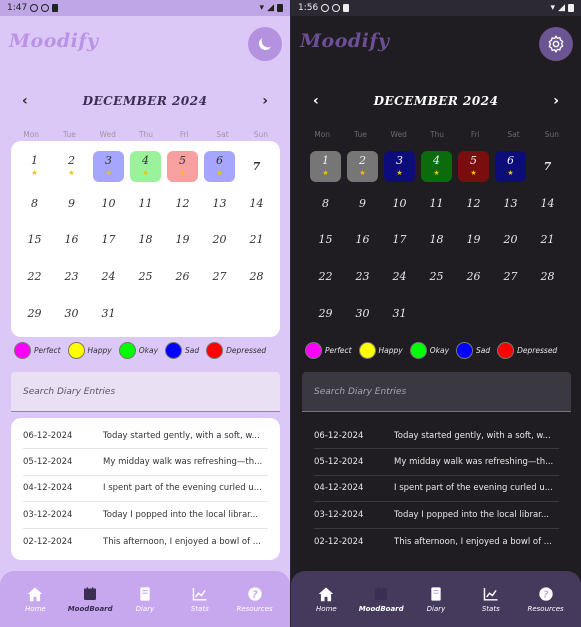 Image resolution: width=581 pixels, height=627 pixels. What do you see at coordinates (313, 350) in the screenshot?
I see `mood-color-dot` at bounding box center [313, 350].